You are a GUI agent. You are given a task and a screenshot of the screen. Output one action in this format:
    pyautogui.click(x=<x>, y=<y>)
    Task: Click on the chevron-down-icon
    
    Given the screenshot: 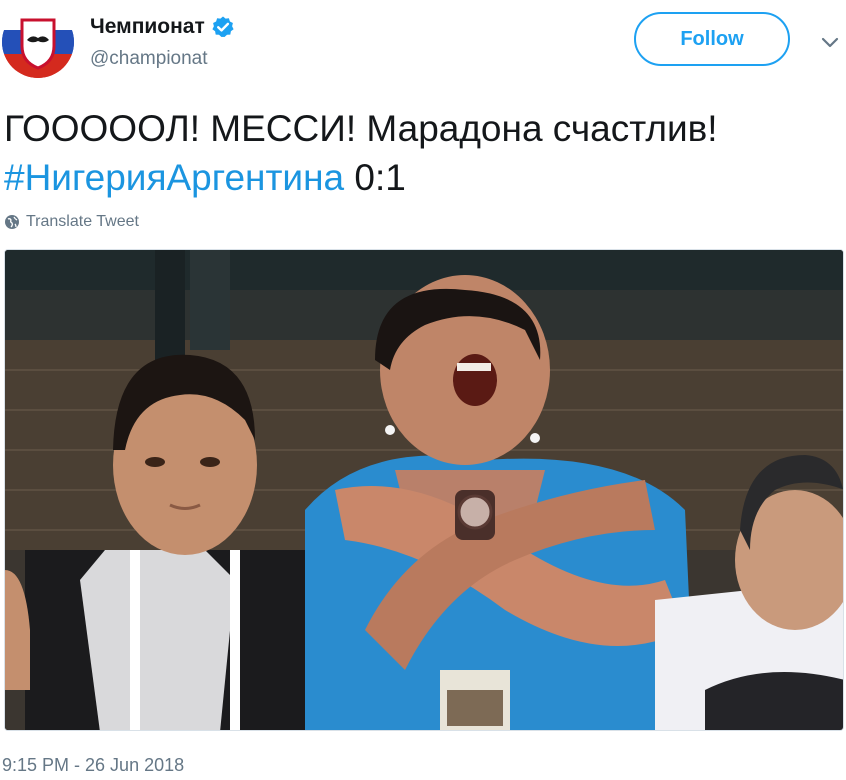 What is the action you would take?
    pyautogui.click(x=830, y=42)
    